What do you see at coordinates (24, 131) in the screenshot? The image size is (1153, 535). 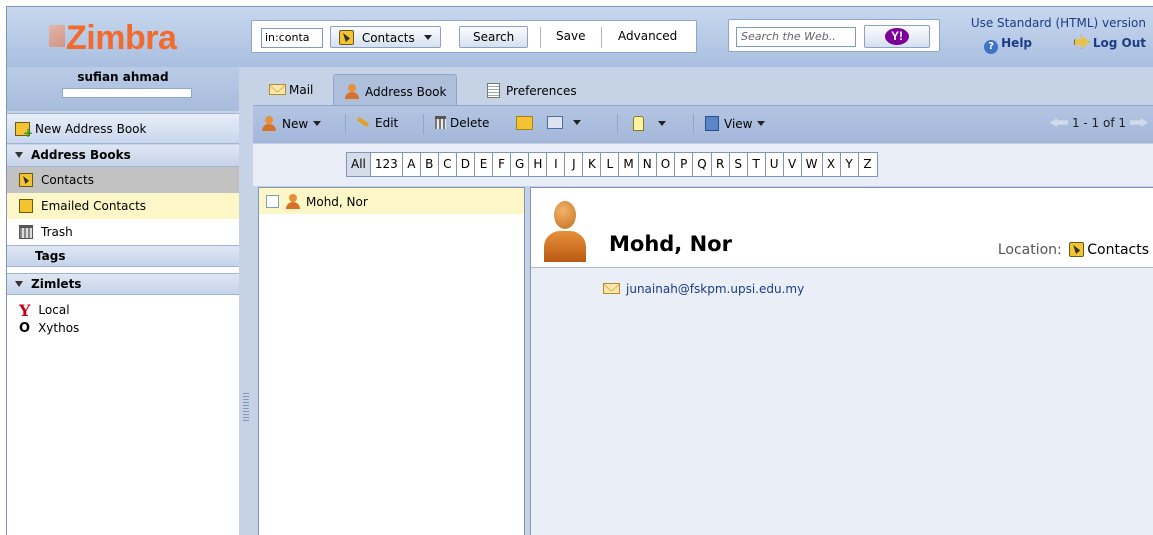 I see `new-address-book-icon` at bounding box center [24, 131].